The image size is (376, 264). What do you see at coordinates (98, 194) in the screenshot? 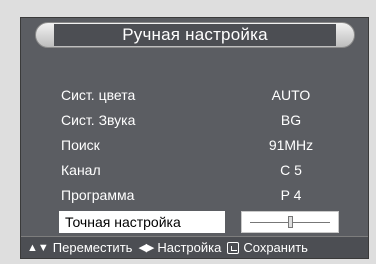
I see `menu-item-label: Программа` at bounding box center [98, 194].